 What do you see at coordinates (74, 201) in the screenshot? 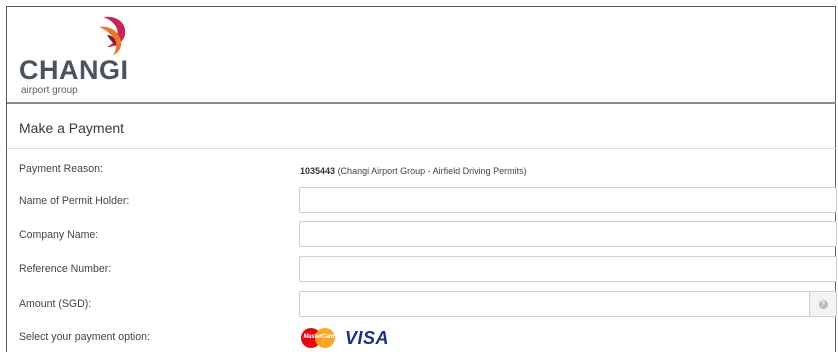
I see `permit-holder-label: Name of Permit Holder:` at bounding box center [74, 201].